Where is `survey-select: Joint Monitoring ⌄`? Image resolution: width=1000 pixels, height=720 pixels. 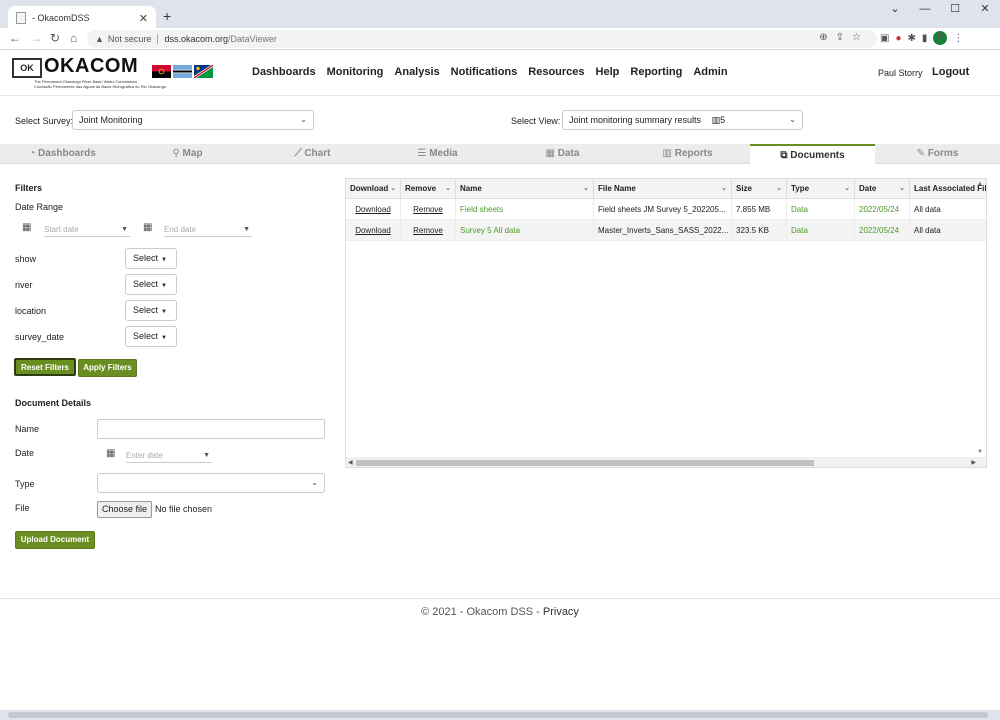 survey-select: Joint Monitoring ⌄ is located at coordinates (193, 120).